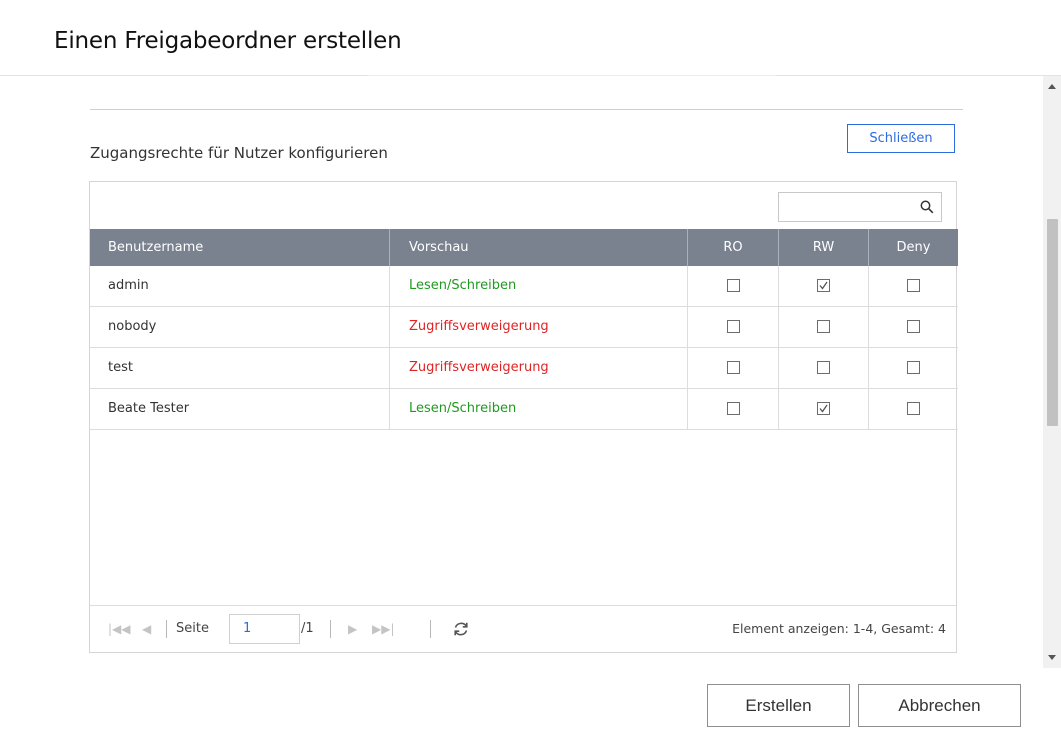  What do you see at coordinates (824, 247) in the screenshot?
I see `column-header-rw: RW` at bounding box center [824, 247].